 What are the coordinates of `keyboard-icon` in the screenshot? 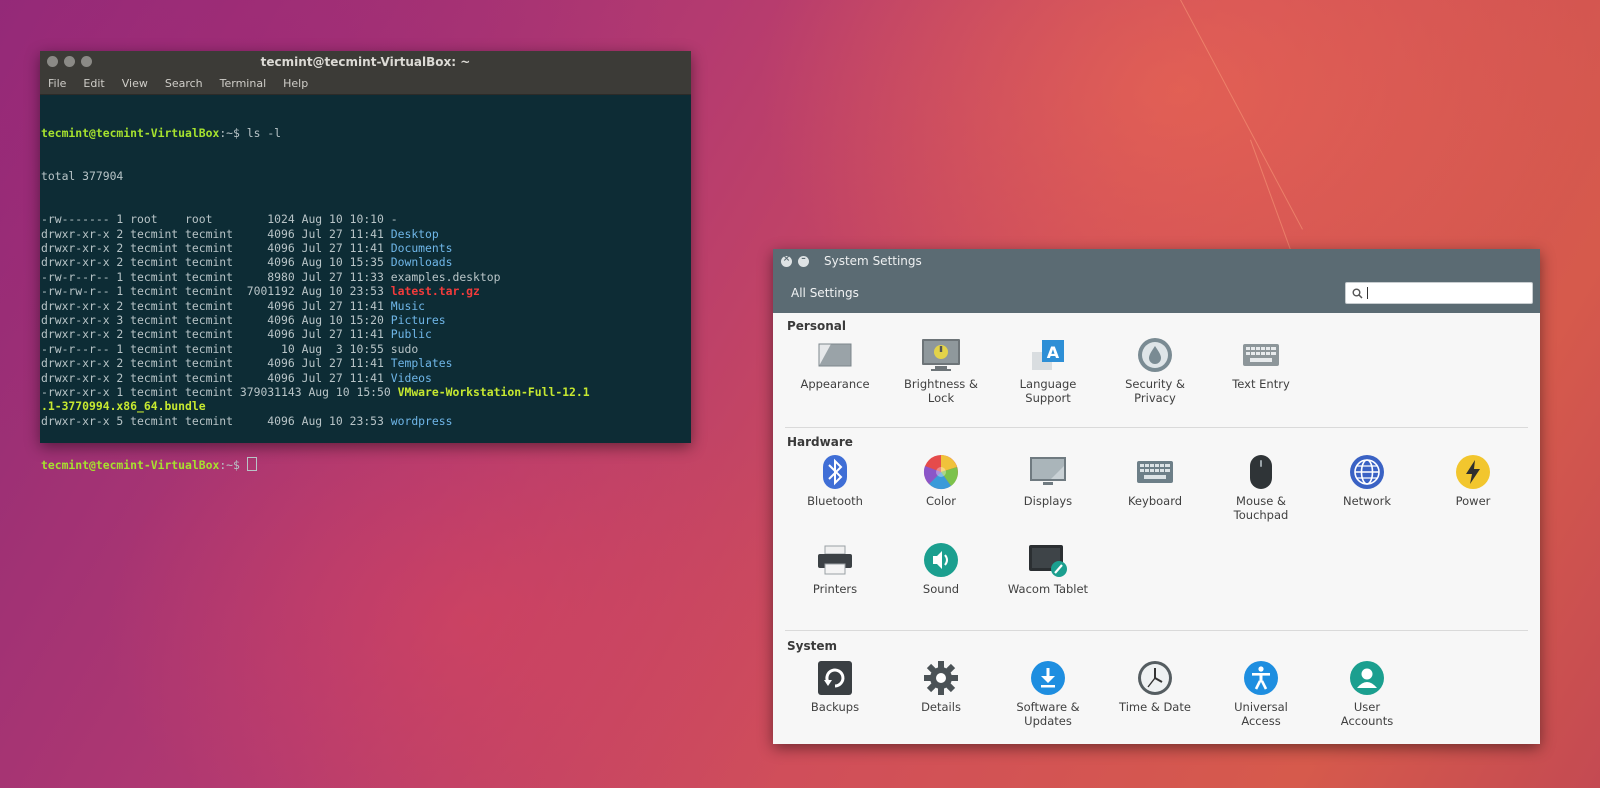 It's located at (1155, 472).